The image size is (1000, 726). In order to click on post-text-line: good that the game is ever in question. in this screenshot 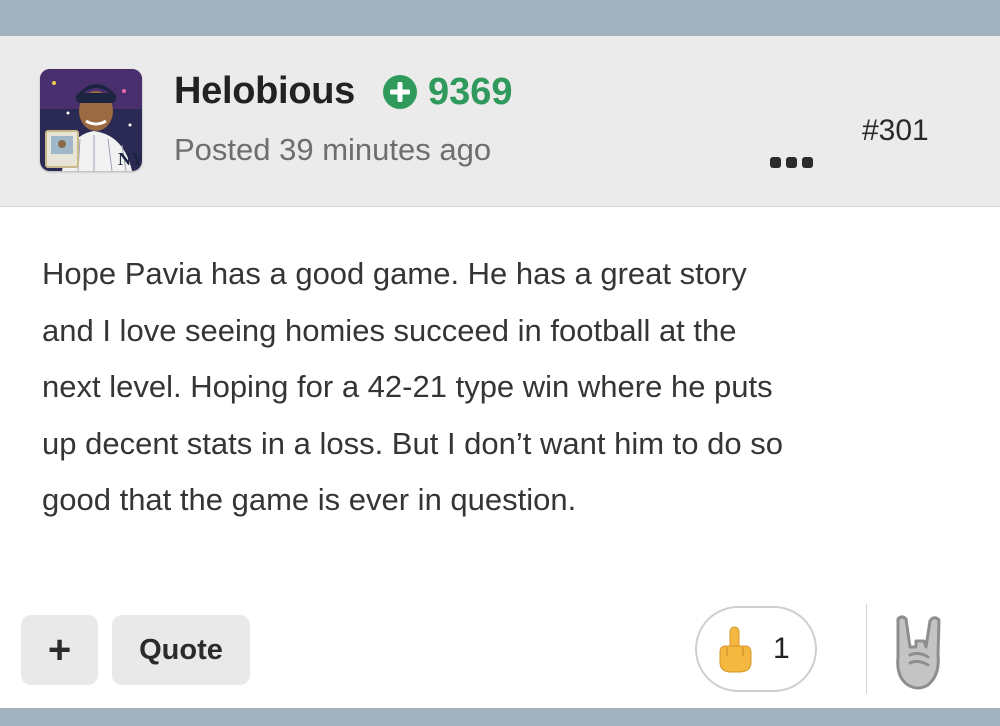, I will do `click(309, 499)`.